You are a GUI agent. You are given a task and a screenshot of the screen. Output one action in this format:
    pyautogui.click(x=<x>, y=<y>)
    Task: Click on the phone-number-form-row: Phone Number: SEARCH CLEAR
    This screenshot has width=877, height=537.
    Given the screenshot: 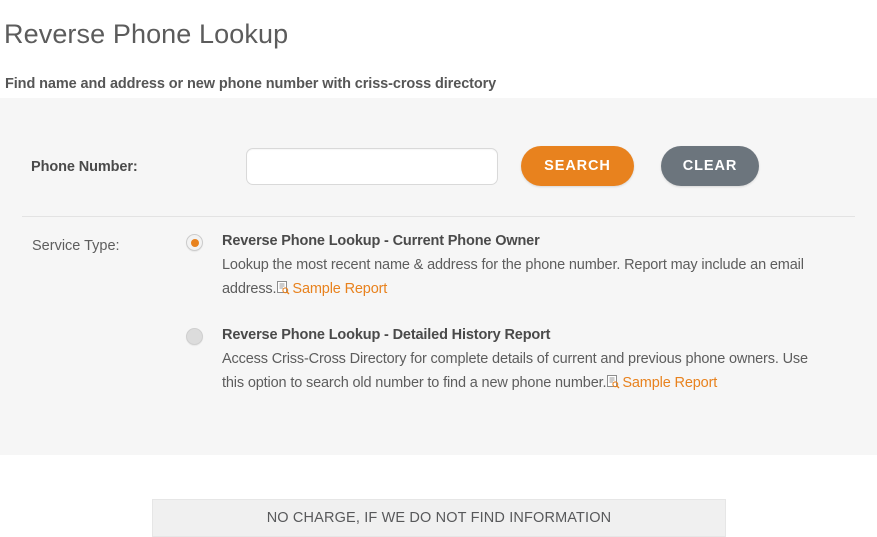 What is the action you would take?
    pyautogui.click(x=438, y=172)
    